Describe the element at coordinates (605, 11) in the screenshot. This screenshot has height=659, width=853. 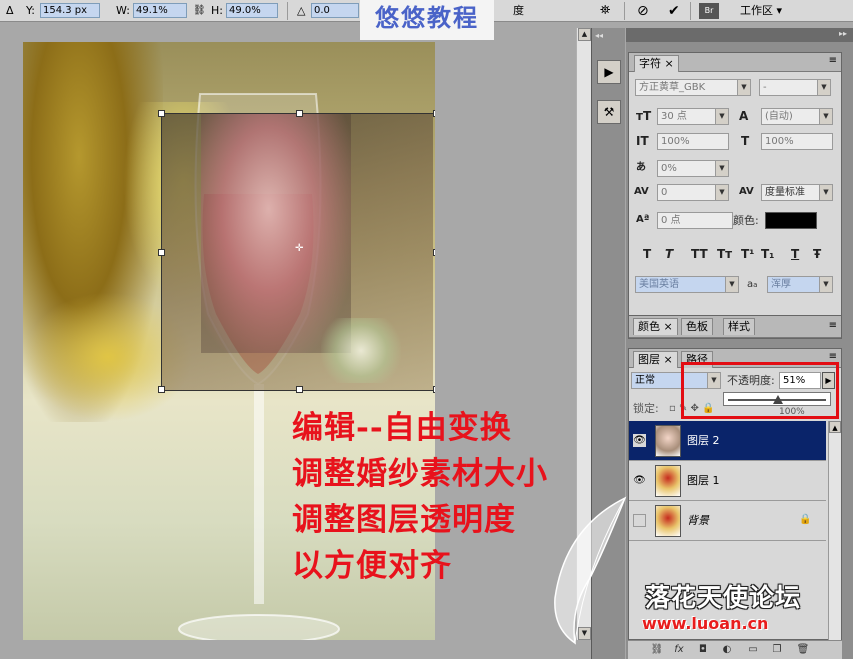
I see `warp-mode-icon: ⛯` at that location.